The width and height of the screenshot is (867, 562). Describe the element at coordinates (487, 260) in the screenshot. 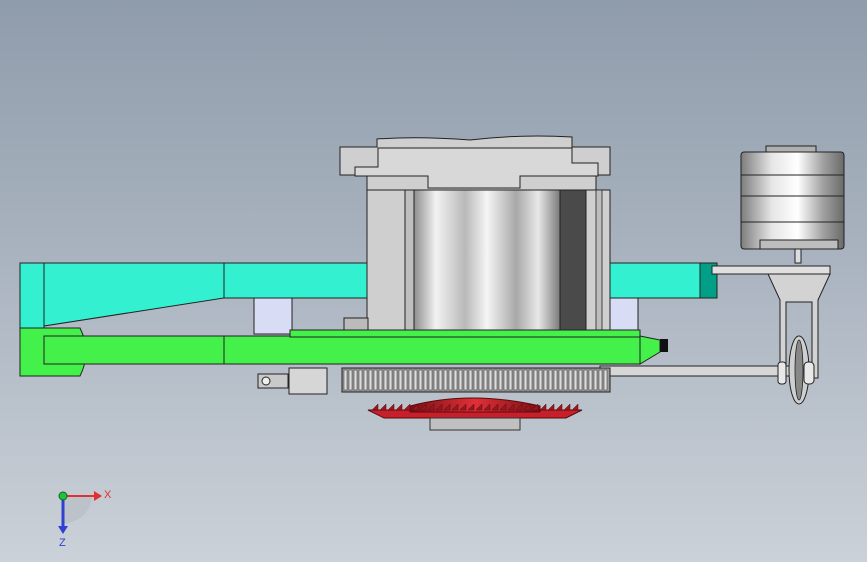

I see `drum-cylinder` at that location.